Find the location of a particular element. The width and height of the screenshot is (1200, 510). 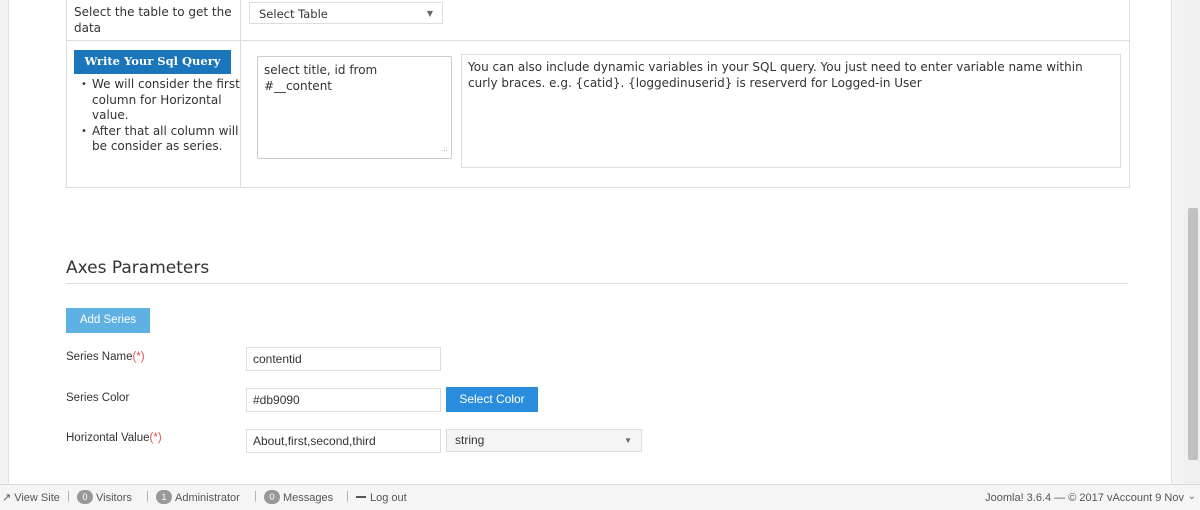

resize-handle-icon: .:: is located at coordinates (444, 149).